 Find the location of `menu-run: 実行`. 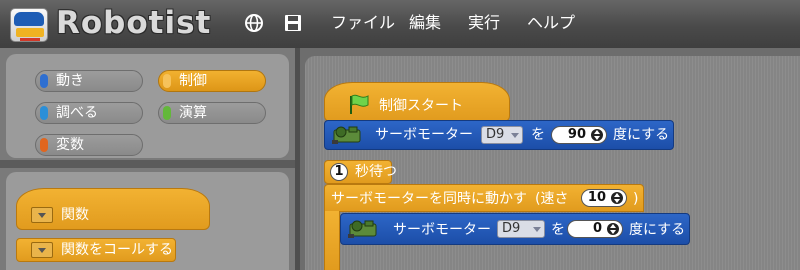

menu-run: 実行 is located at coordinates (484, 23).